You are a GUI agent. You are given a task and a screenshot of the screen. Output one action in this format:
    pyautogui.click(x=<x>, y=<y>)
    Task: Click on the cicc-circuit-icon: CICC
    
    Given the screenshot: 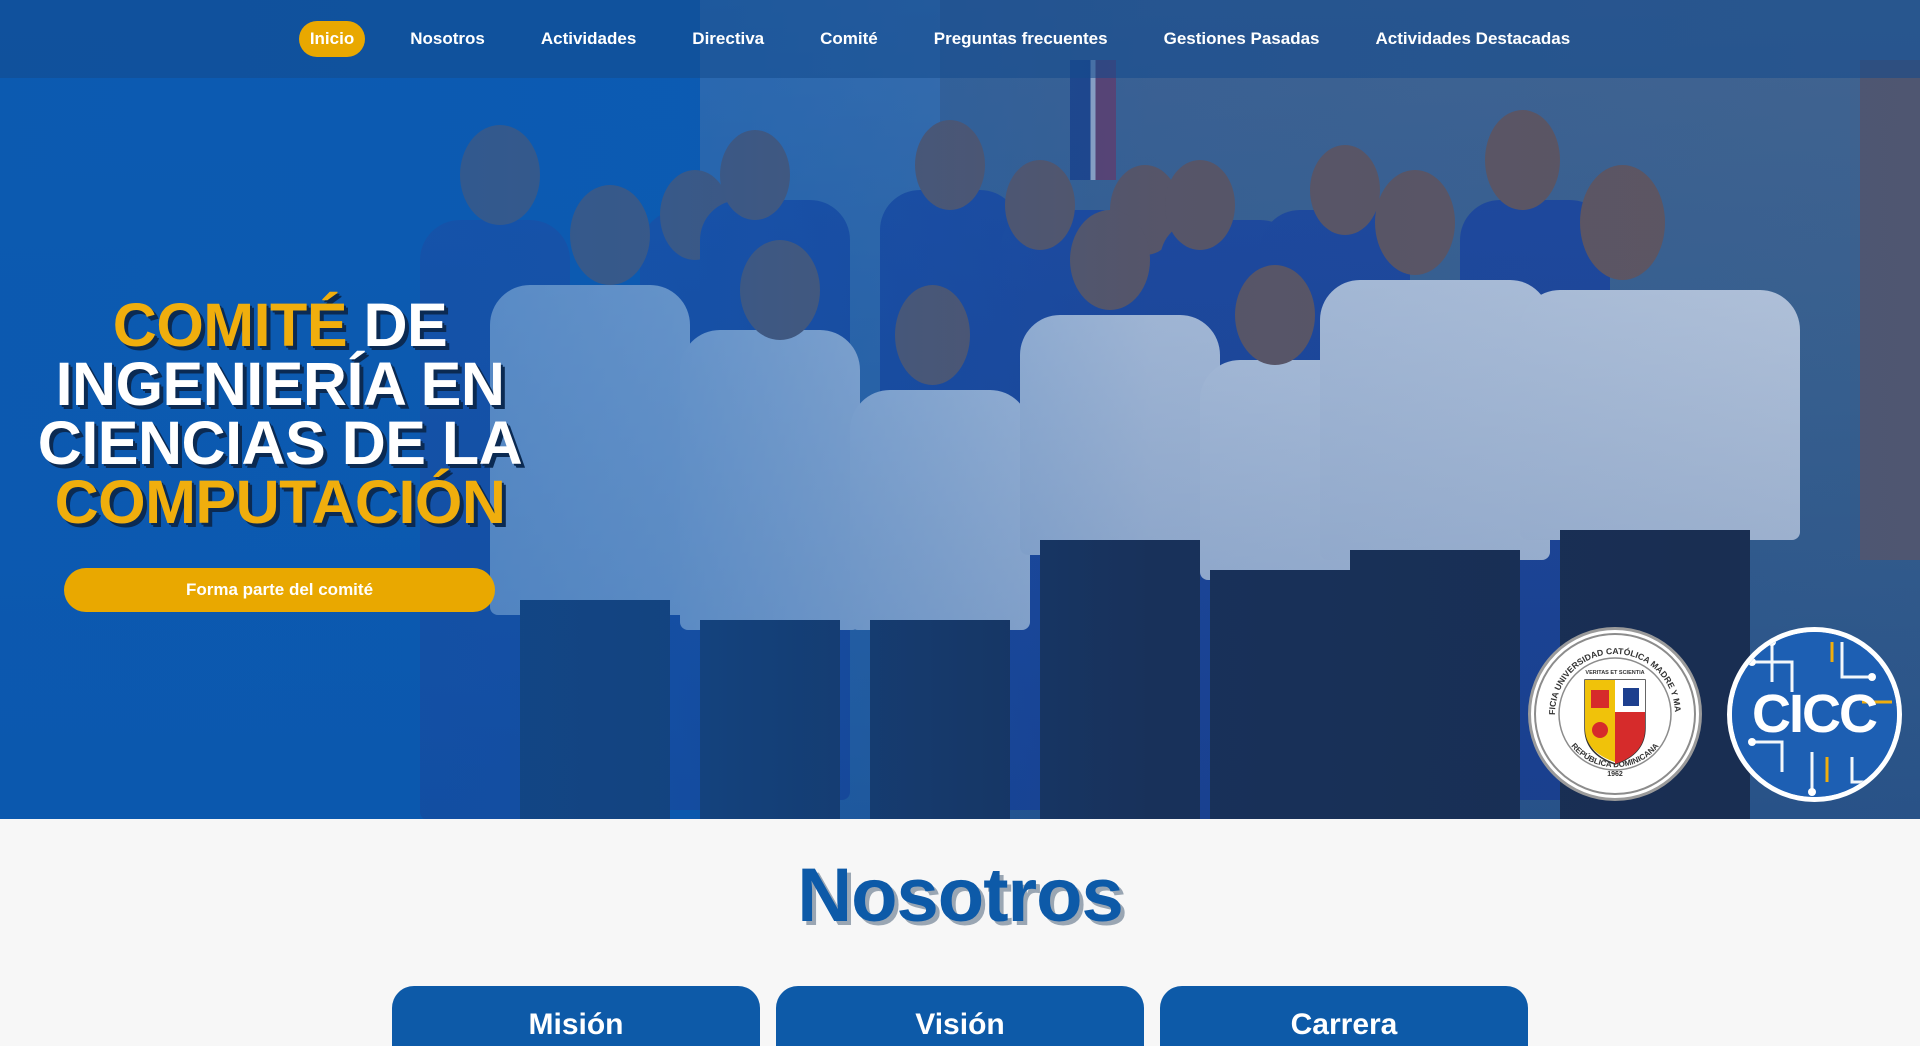 What is the action you would take?
    pyautogui.click(x=1814, y=714)
    